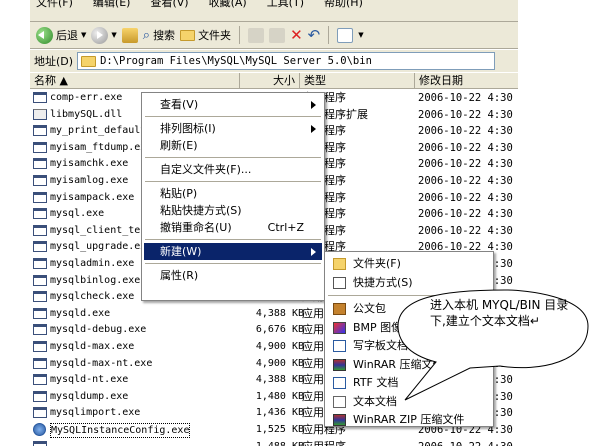 The height and width of the screenshot is (446, 599). What do you see at coordinates (376, 382) in the screenshot?
I see `new-item-label: RTF 文档` at bounding box center [376, 382].